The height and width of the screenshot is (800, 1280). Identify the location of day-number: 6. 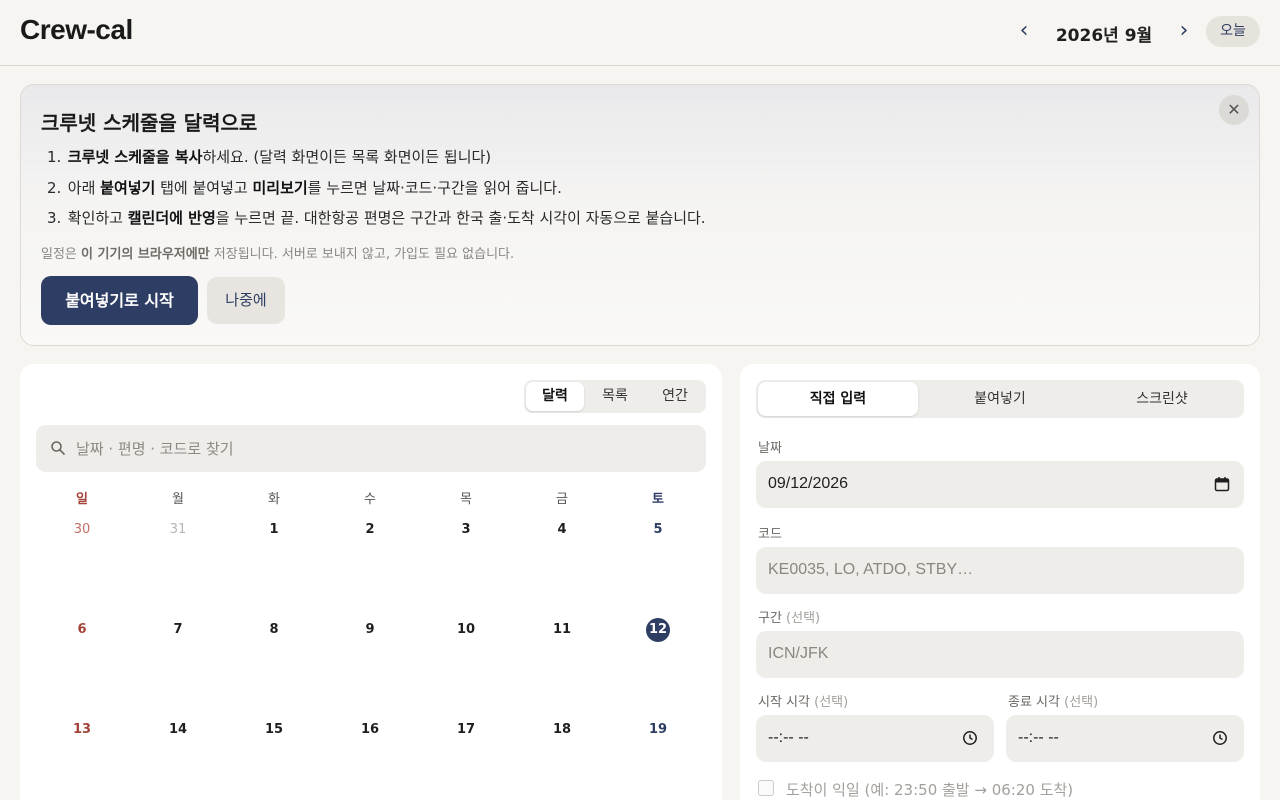
(82, 629).